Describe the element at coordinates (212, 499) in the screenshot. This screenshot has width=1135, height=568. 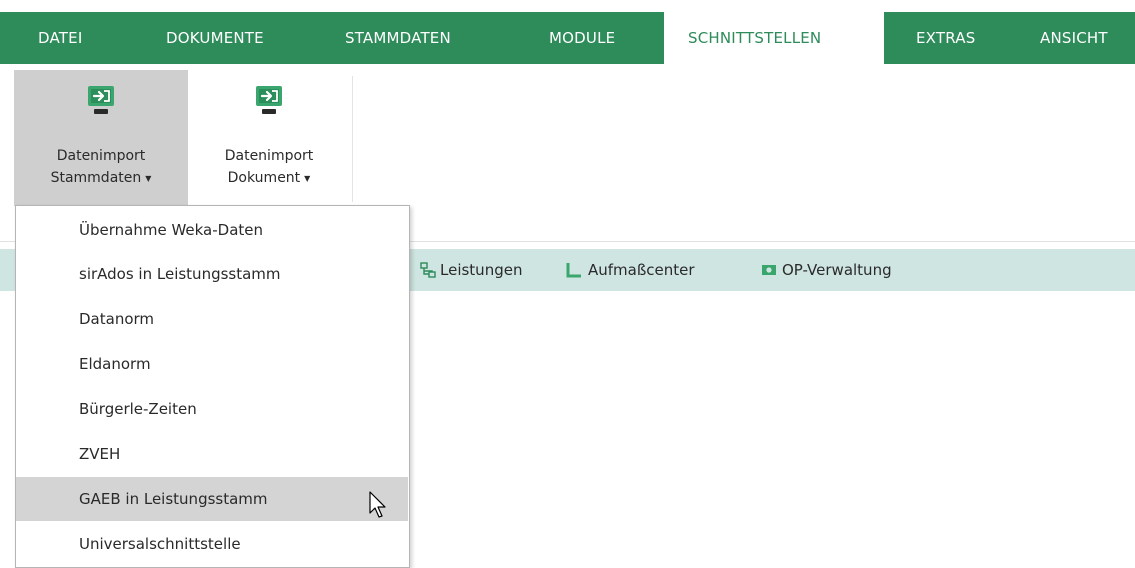
I see `menu-item-gaeb-leistungsstamm: GAEB in Leistungsstamm` at that location.